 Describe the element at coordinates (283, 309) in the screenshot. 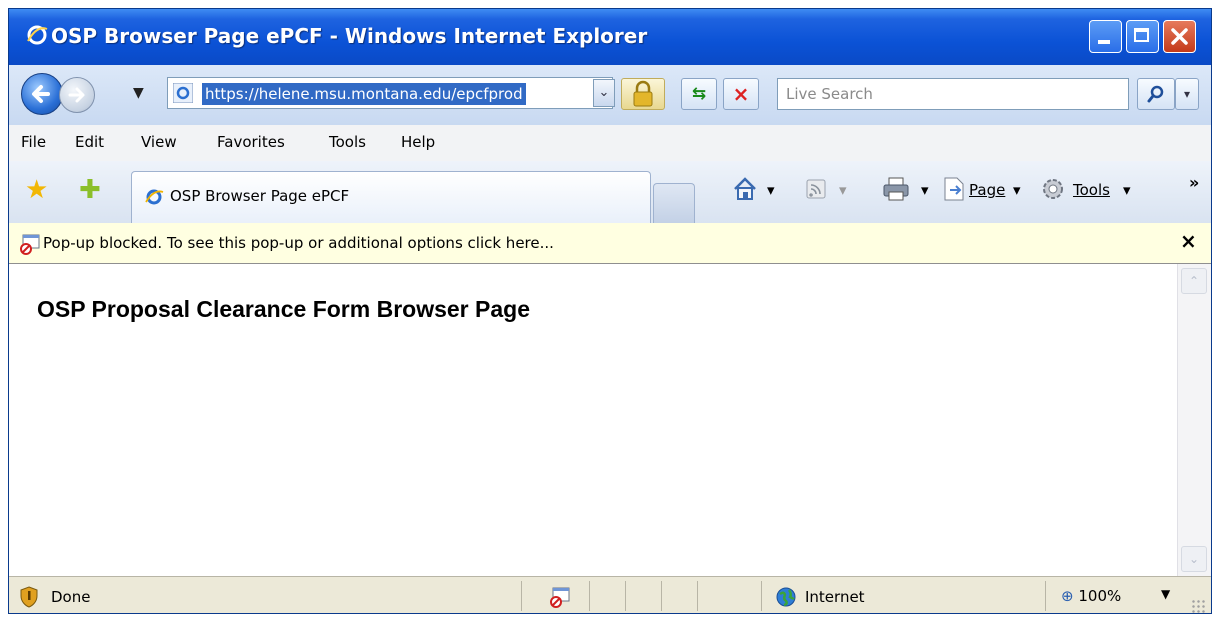

I see `page-title: OSP Proposal Clearance Form Browser Page` at that location.